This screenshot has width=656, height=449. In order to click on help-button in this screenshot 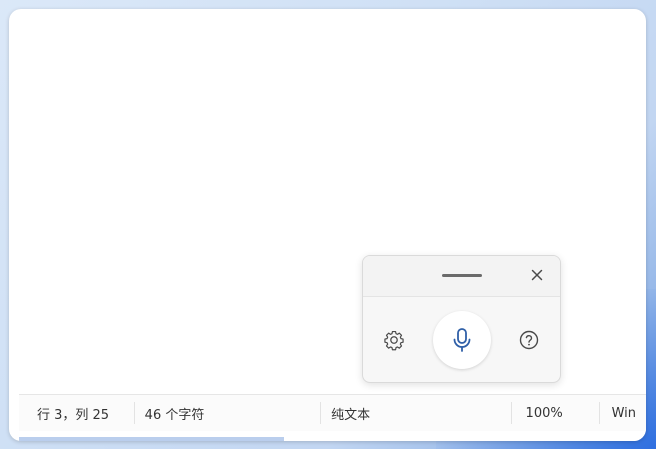, I will do `click(529, 340)`.